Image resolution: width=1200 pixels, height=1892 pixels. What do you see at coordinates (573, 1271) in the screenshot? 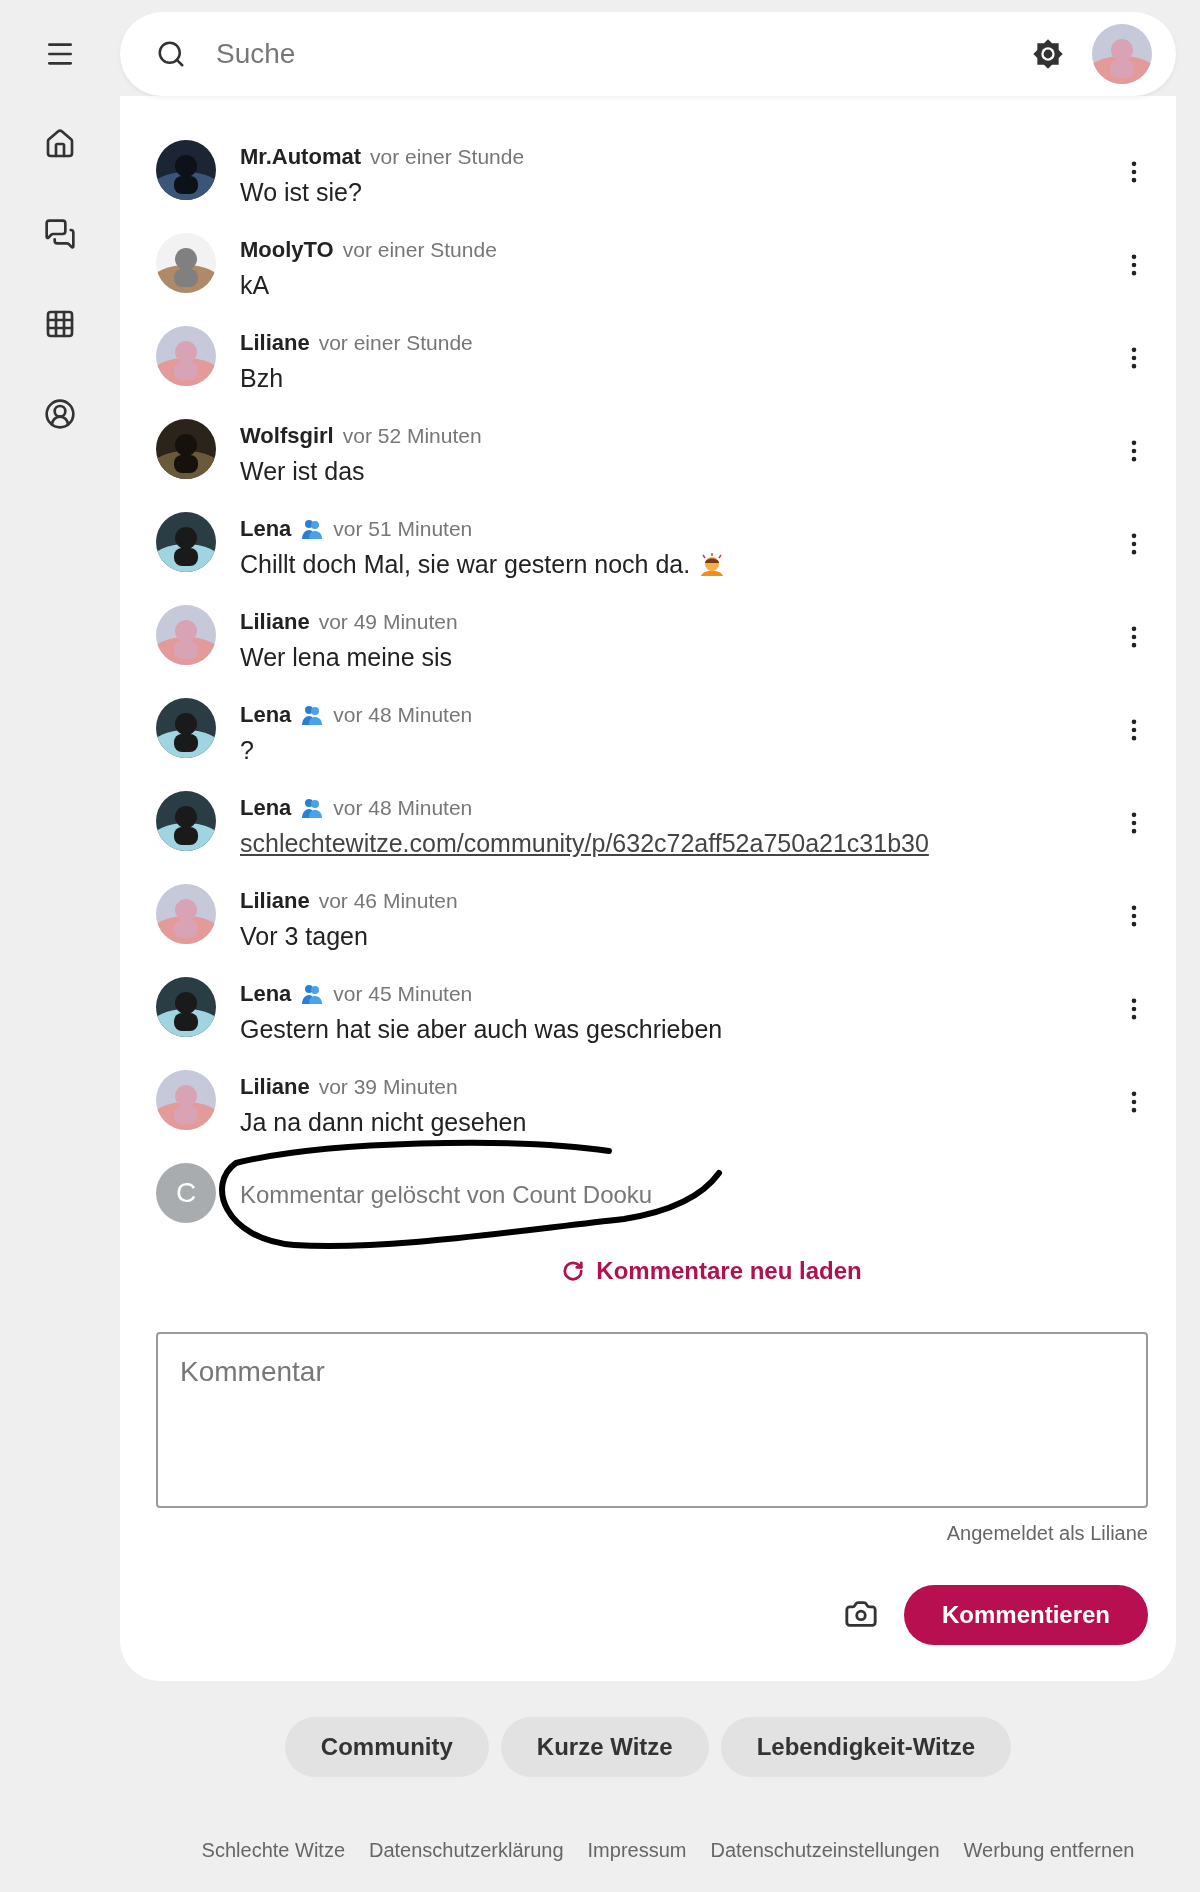
I see `refresh-icon` at bounding box center [573, 1271].